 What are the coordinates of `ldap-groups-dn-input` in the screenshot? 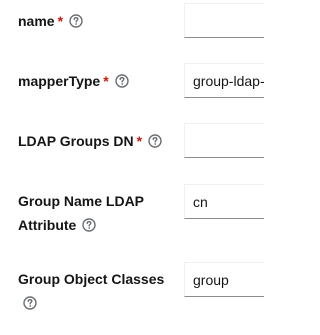 It's located at (224, 140).